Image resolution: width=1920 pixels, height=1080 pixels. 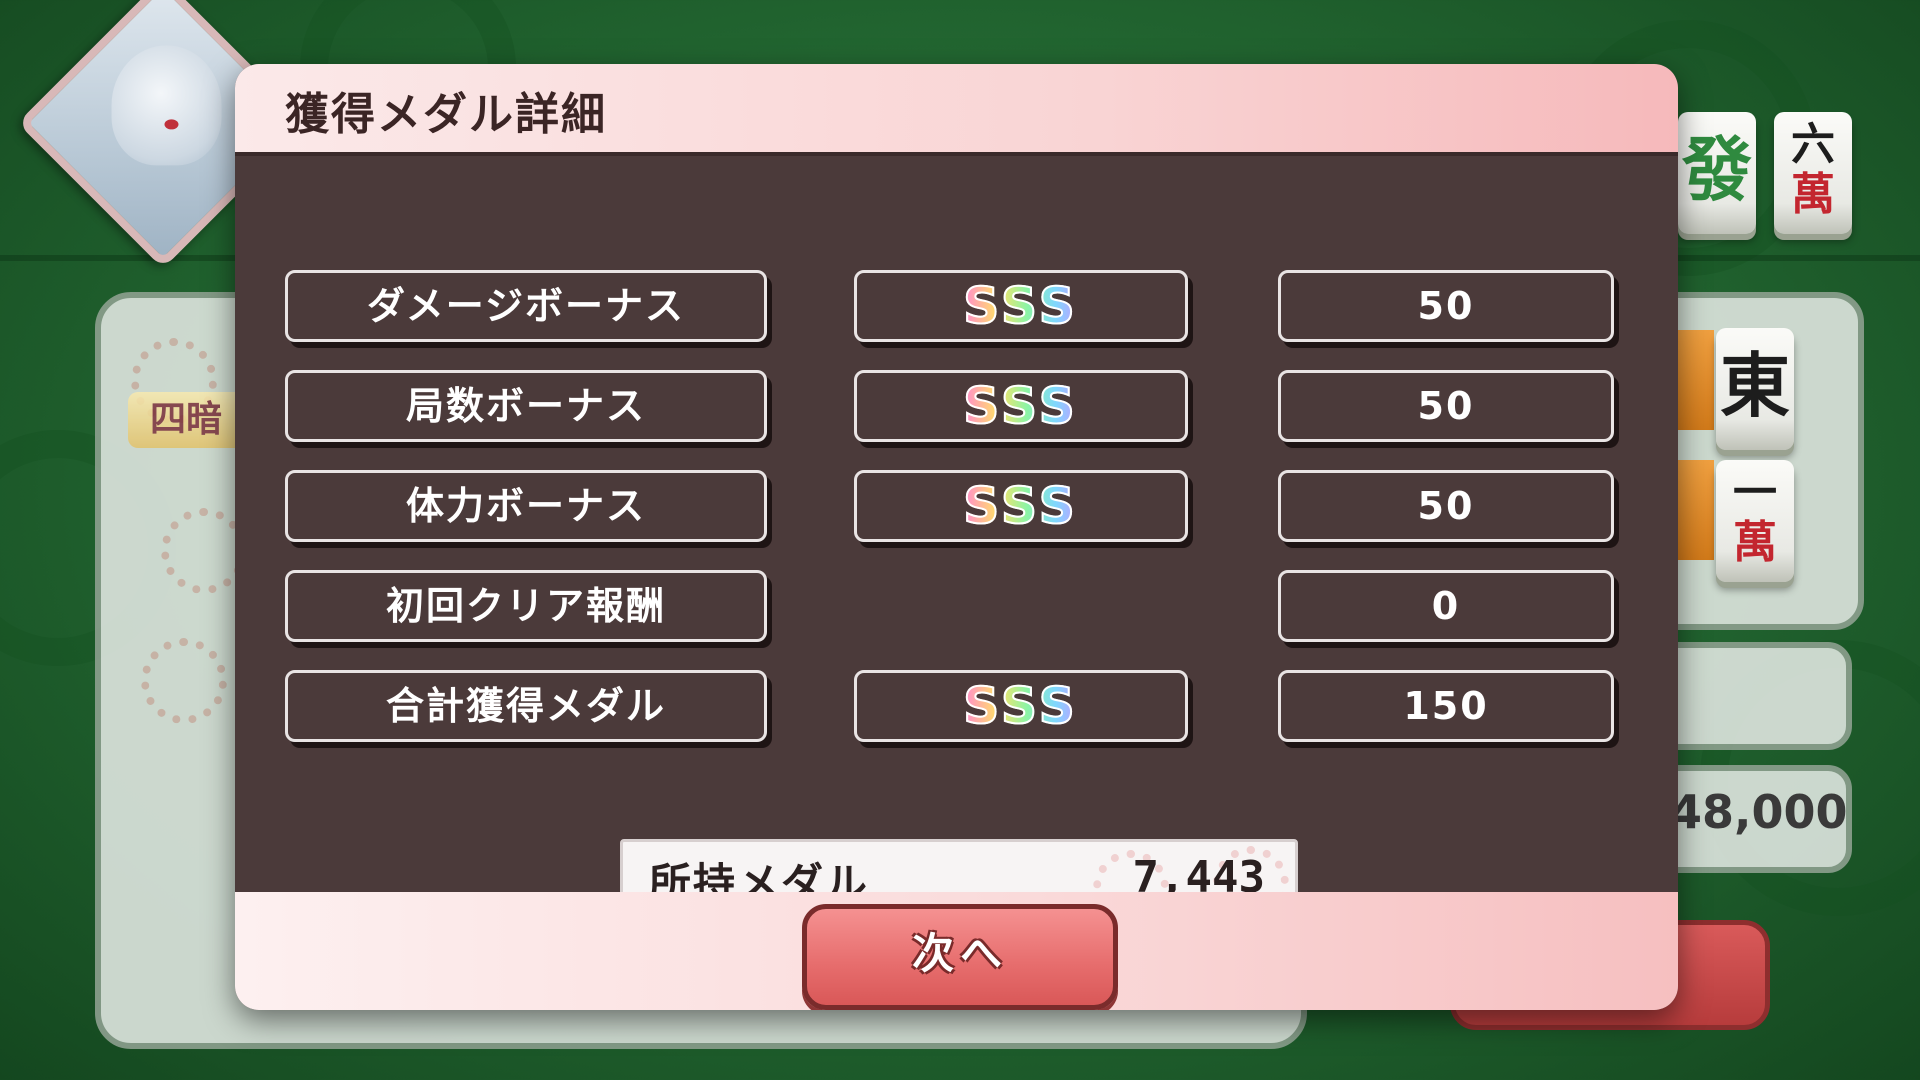 I want to click on tile-glyph: 東, so click(x=1755, y=386).